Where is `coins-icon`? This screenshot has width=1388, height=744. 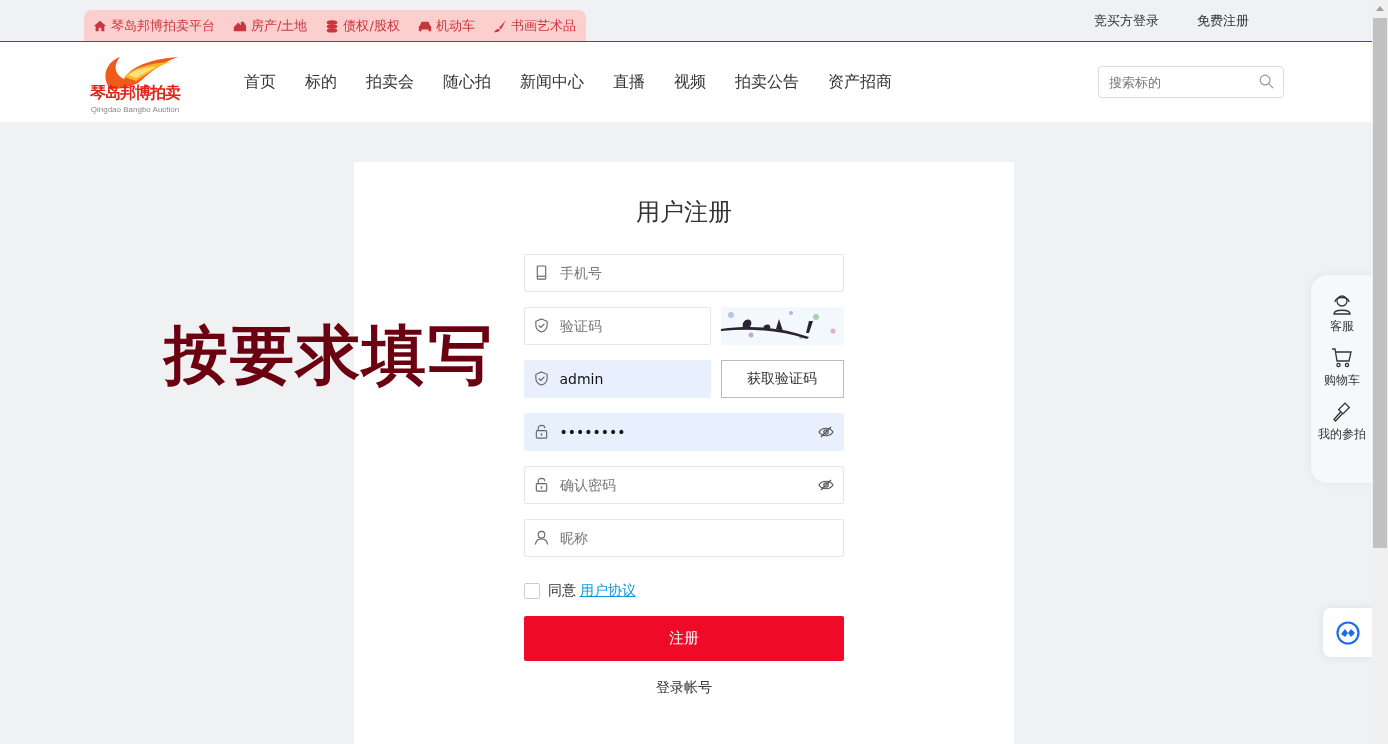 coins-icon is located at coordinates (332, 25).